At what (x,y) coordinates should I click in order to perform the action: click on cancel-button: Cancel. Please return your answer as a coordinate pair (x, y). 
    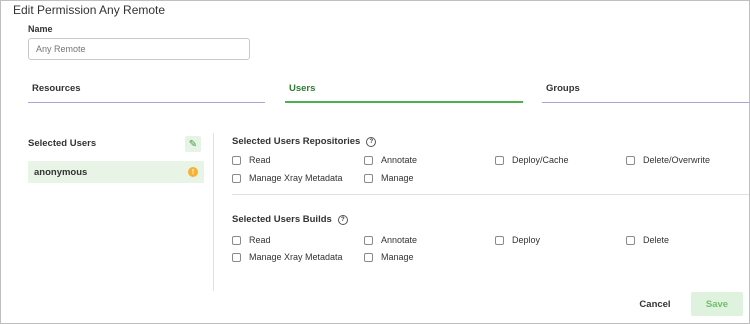
    Looking at the image, I should click on (655, 304).